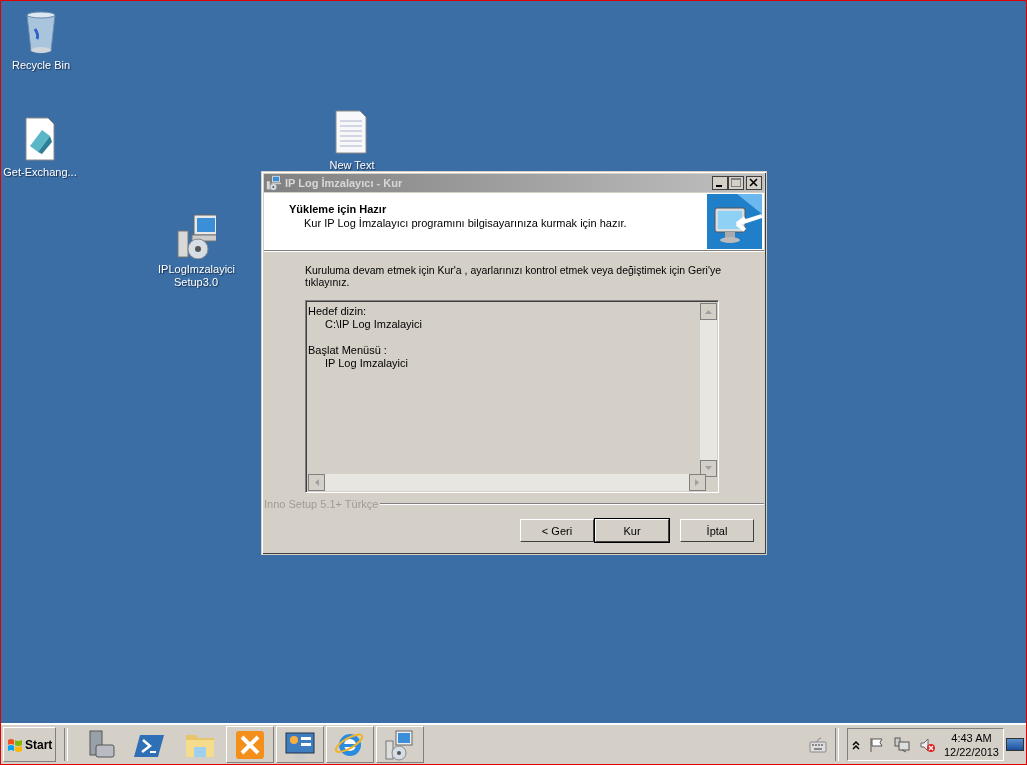 This screenshot has height=765, width=1027. Describe the element at coordinates (971, 737) in the screenshot. I see `clock-time: 4:43 AM` at that location.